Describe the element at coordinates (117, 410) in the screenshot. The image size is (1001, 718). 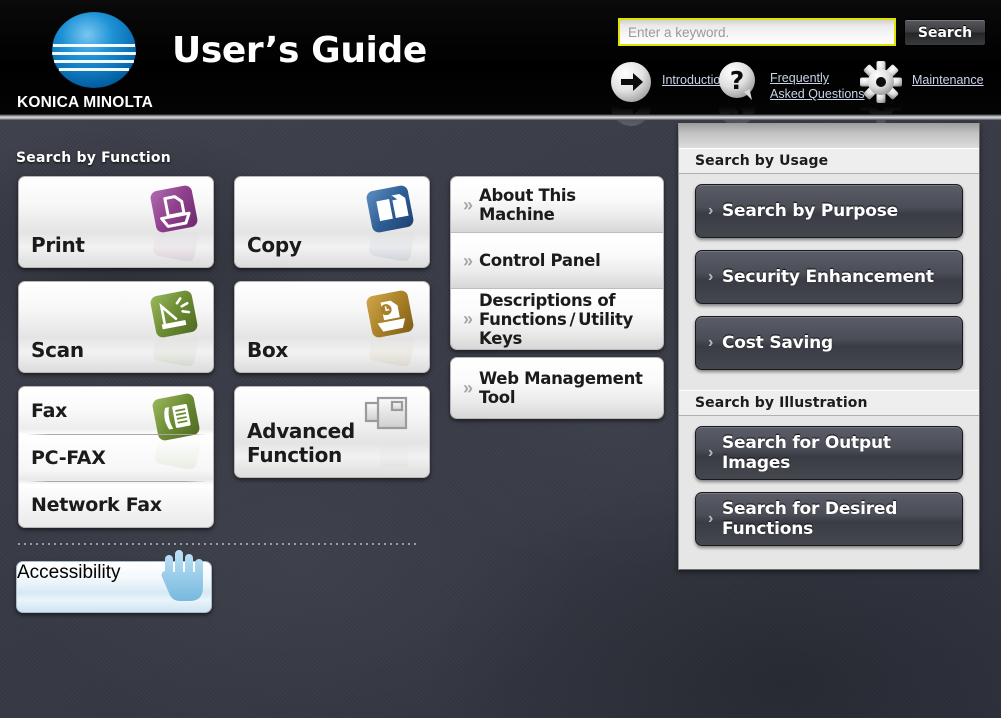
I see `fax-row-fax: Fax` at that location.